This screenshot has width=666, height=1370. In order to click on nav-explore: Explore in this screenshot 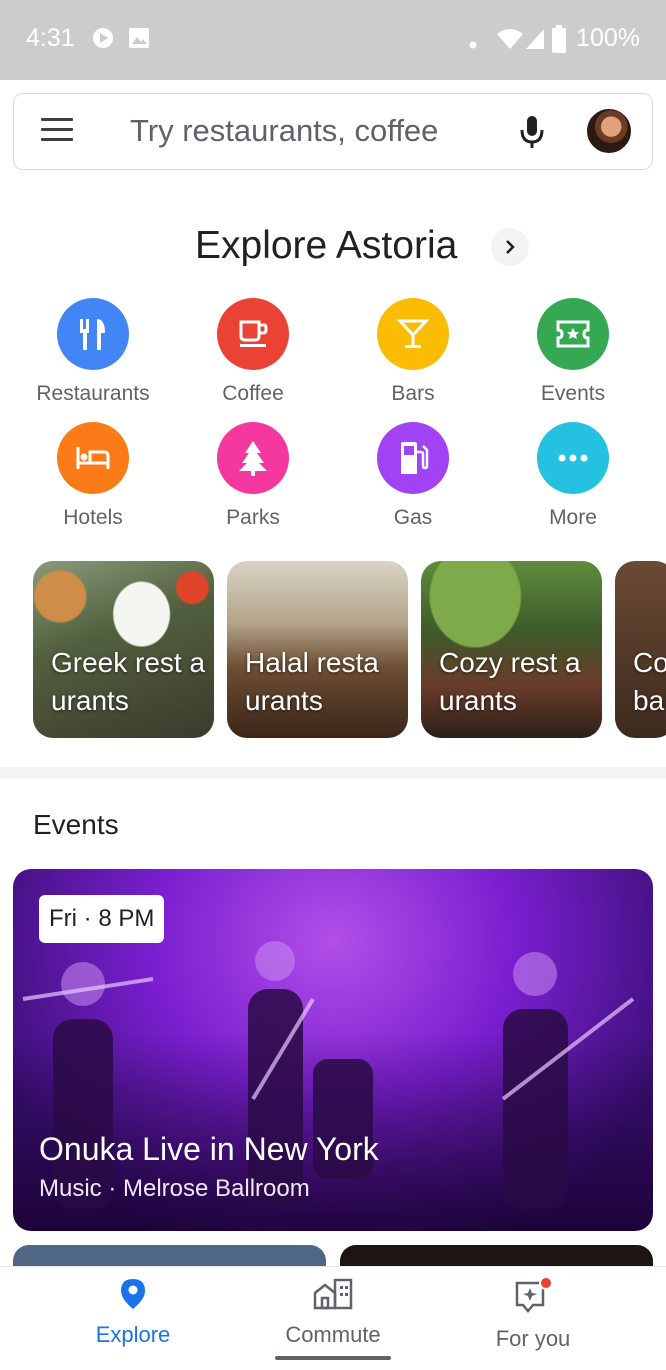, I will do `click(133, 1312)`.